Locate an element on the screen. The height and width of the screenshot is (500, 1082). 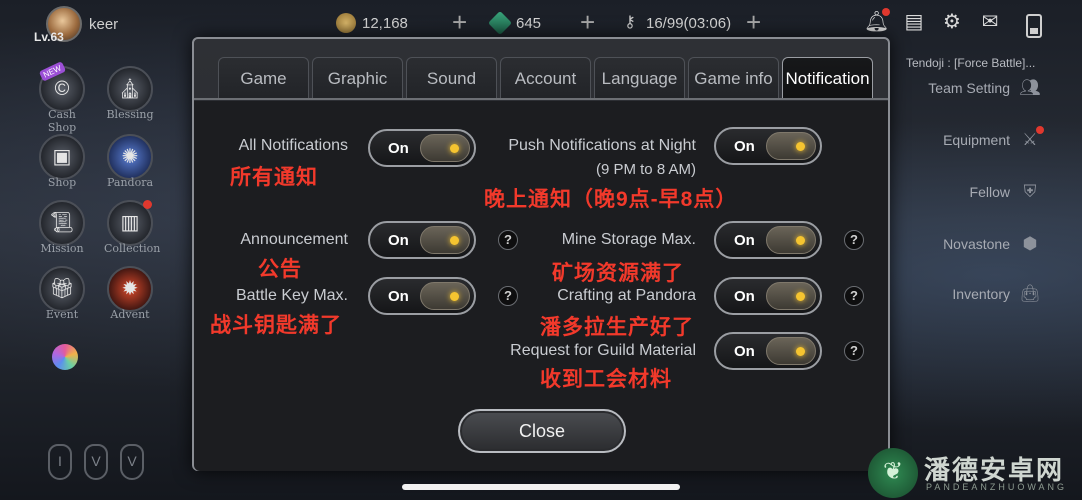
coin-icon is located at coordinates (346, 23).